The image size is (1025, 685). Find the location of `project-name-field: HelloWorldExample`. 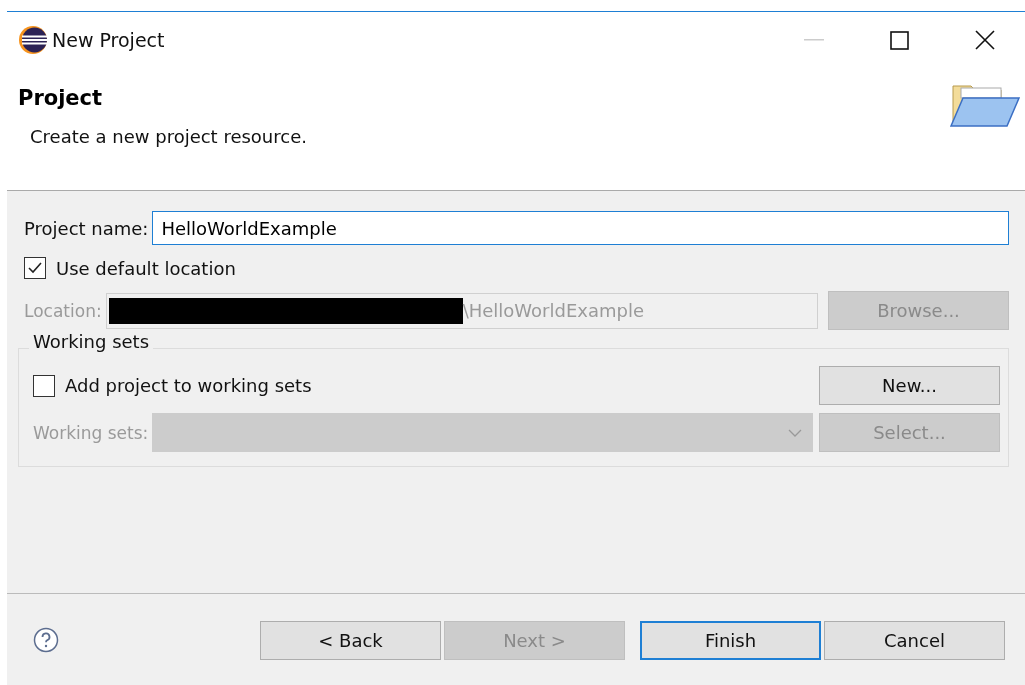

project-name-field: HelloWorldExample is located at coordinates (580, 228).